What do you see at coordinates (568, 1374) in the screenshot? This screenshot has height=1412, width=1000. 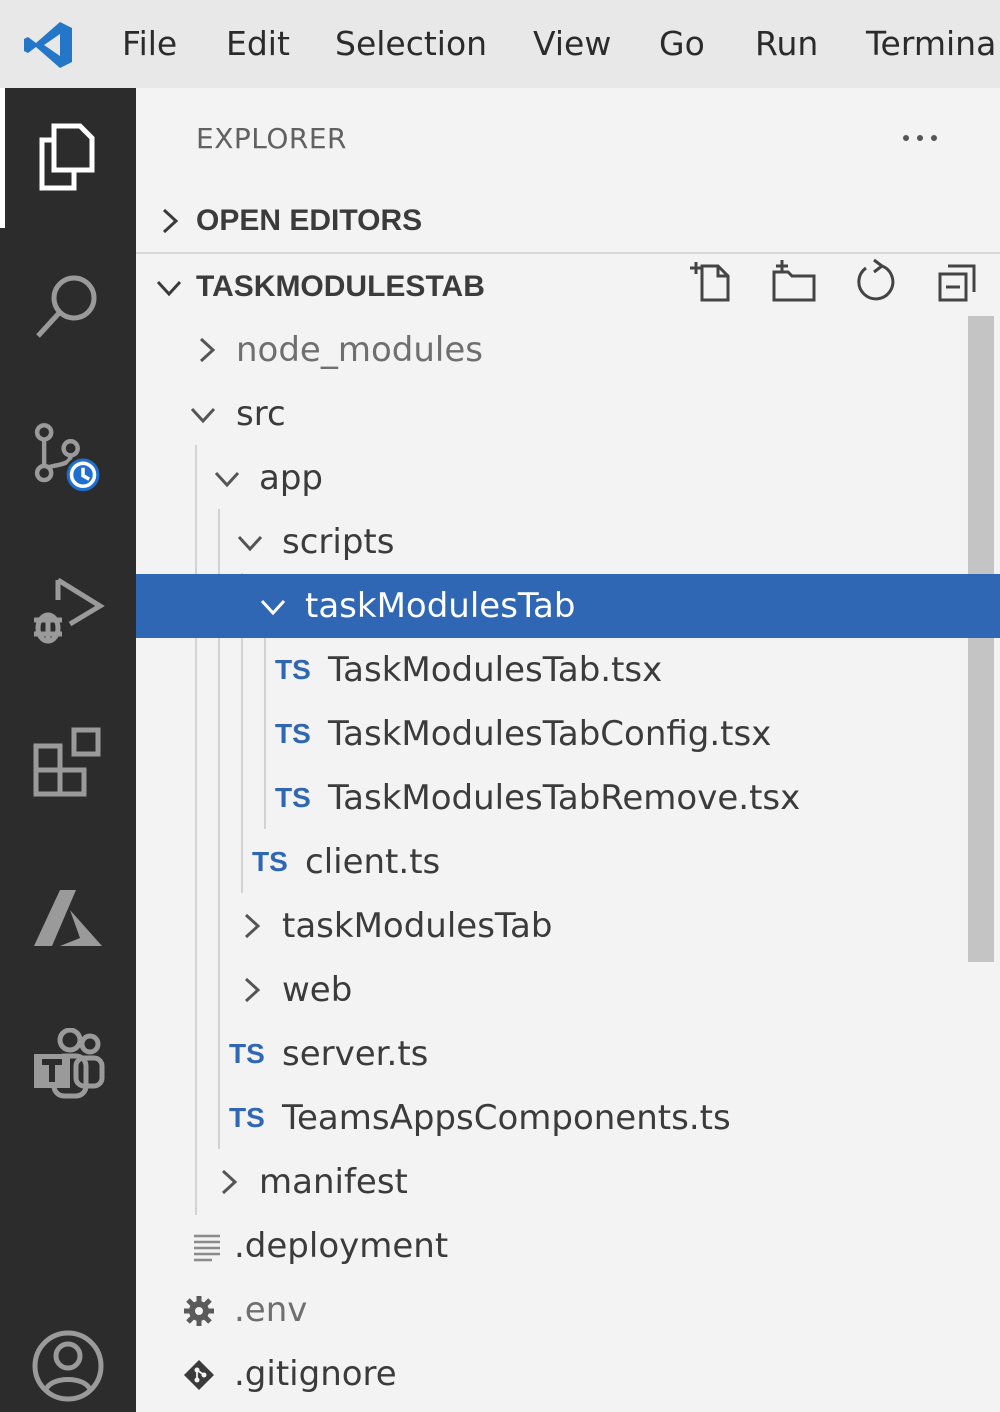 I see `tree-item-gitignore: .gitignore` at bounding box center [568, 1374].